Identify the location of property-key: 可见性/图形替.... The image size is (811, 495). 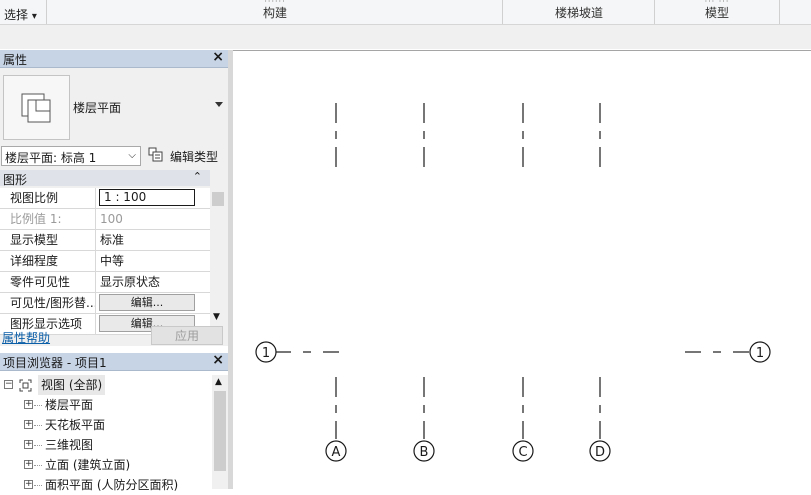
(48, 303).